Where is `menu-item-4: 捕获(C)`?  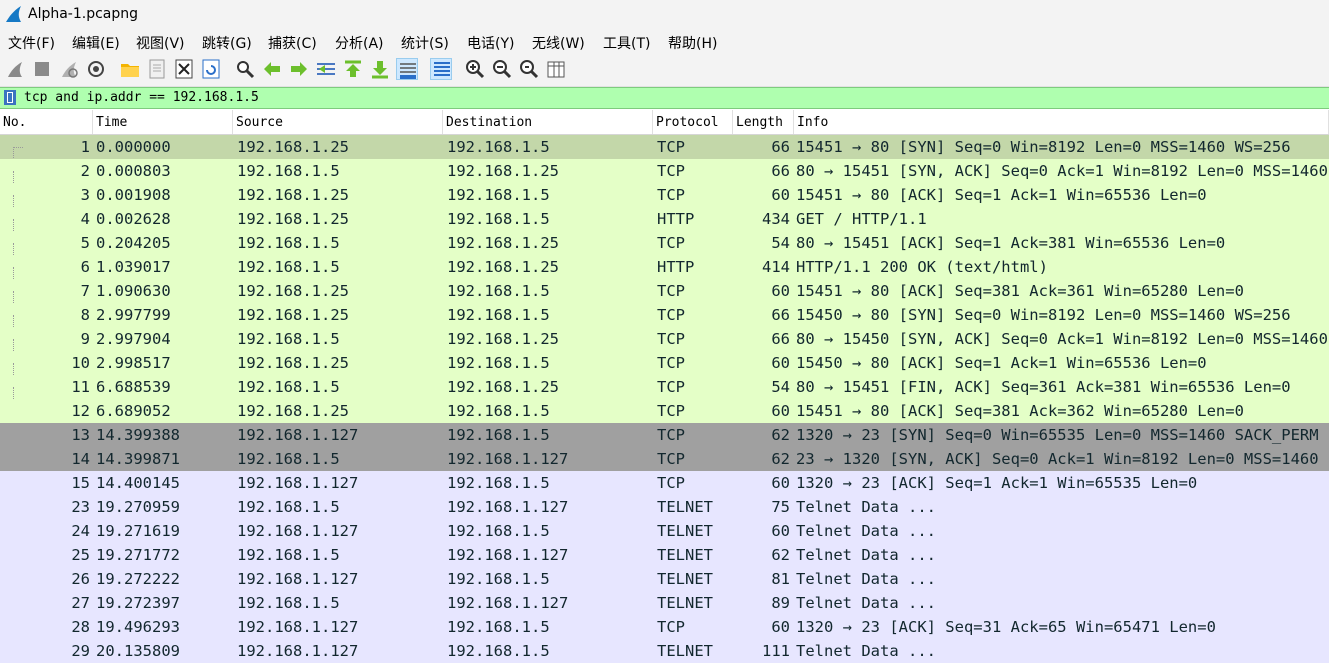
menu-item-4: 捕获(C) is located at coordinates (292, 43).